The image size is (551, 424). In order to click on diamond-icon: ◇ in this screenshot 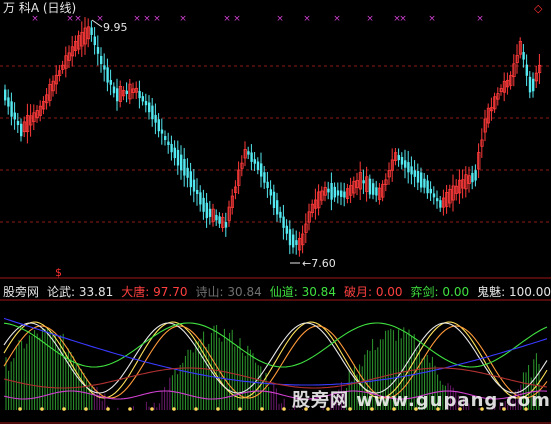, I will do `click(538, 8)`.